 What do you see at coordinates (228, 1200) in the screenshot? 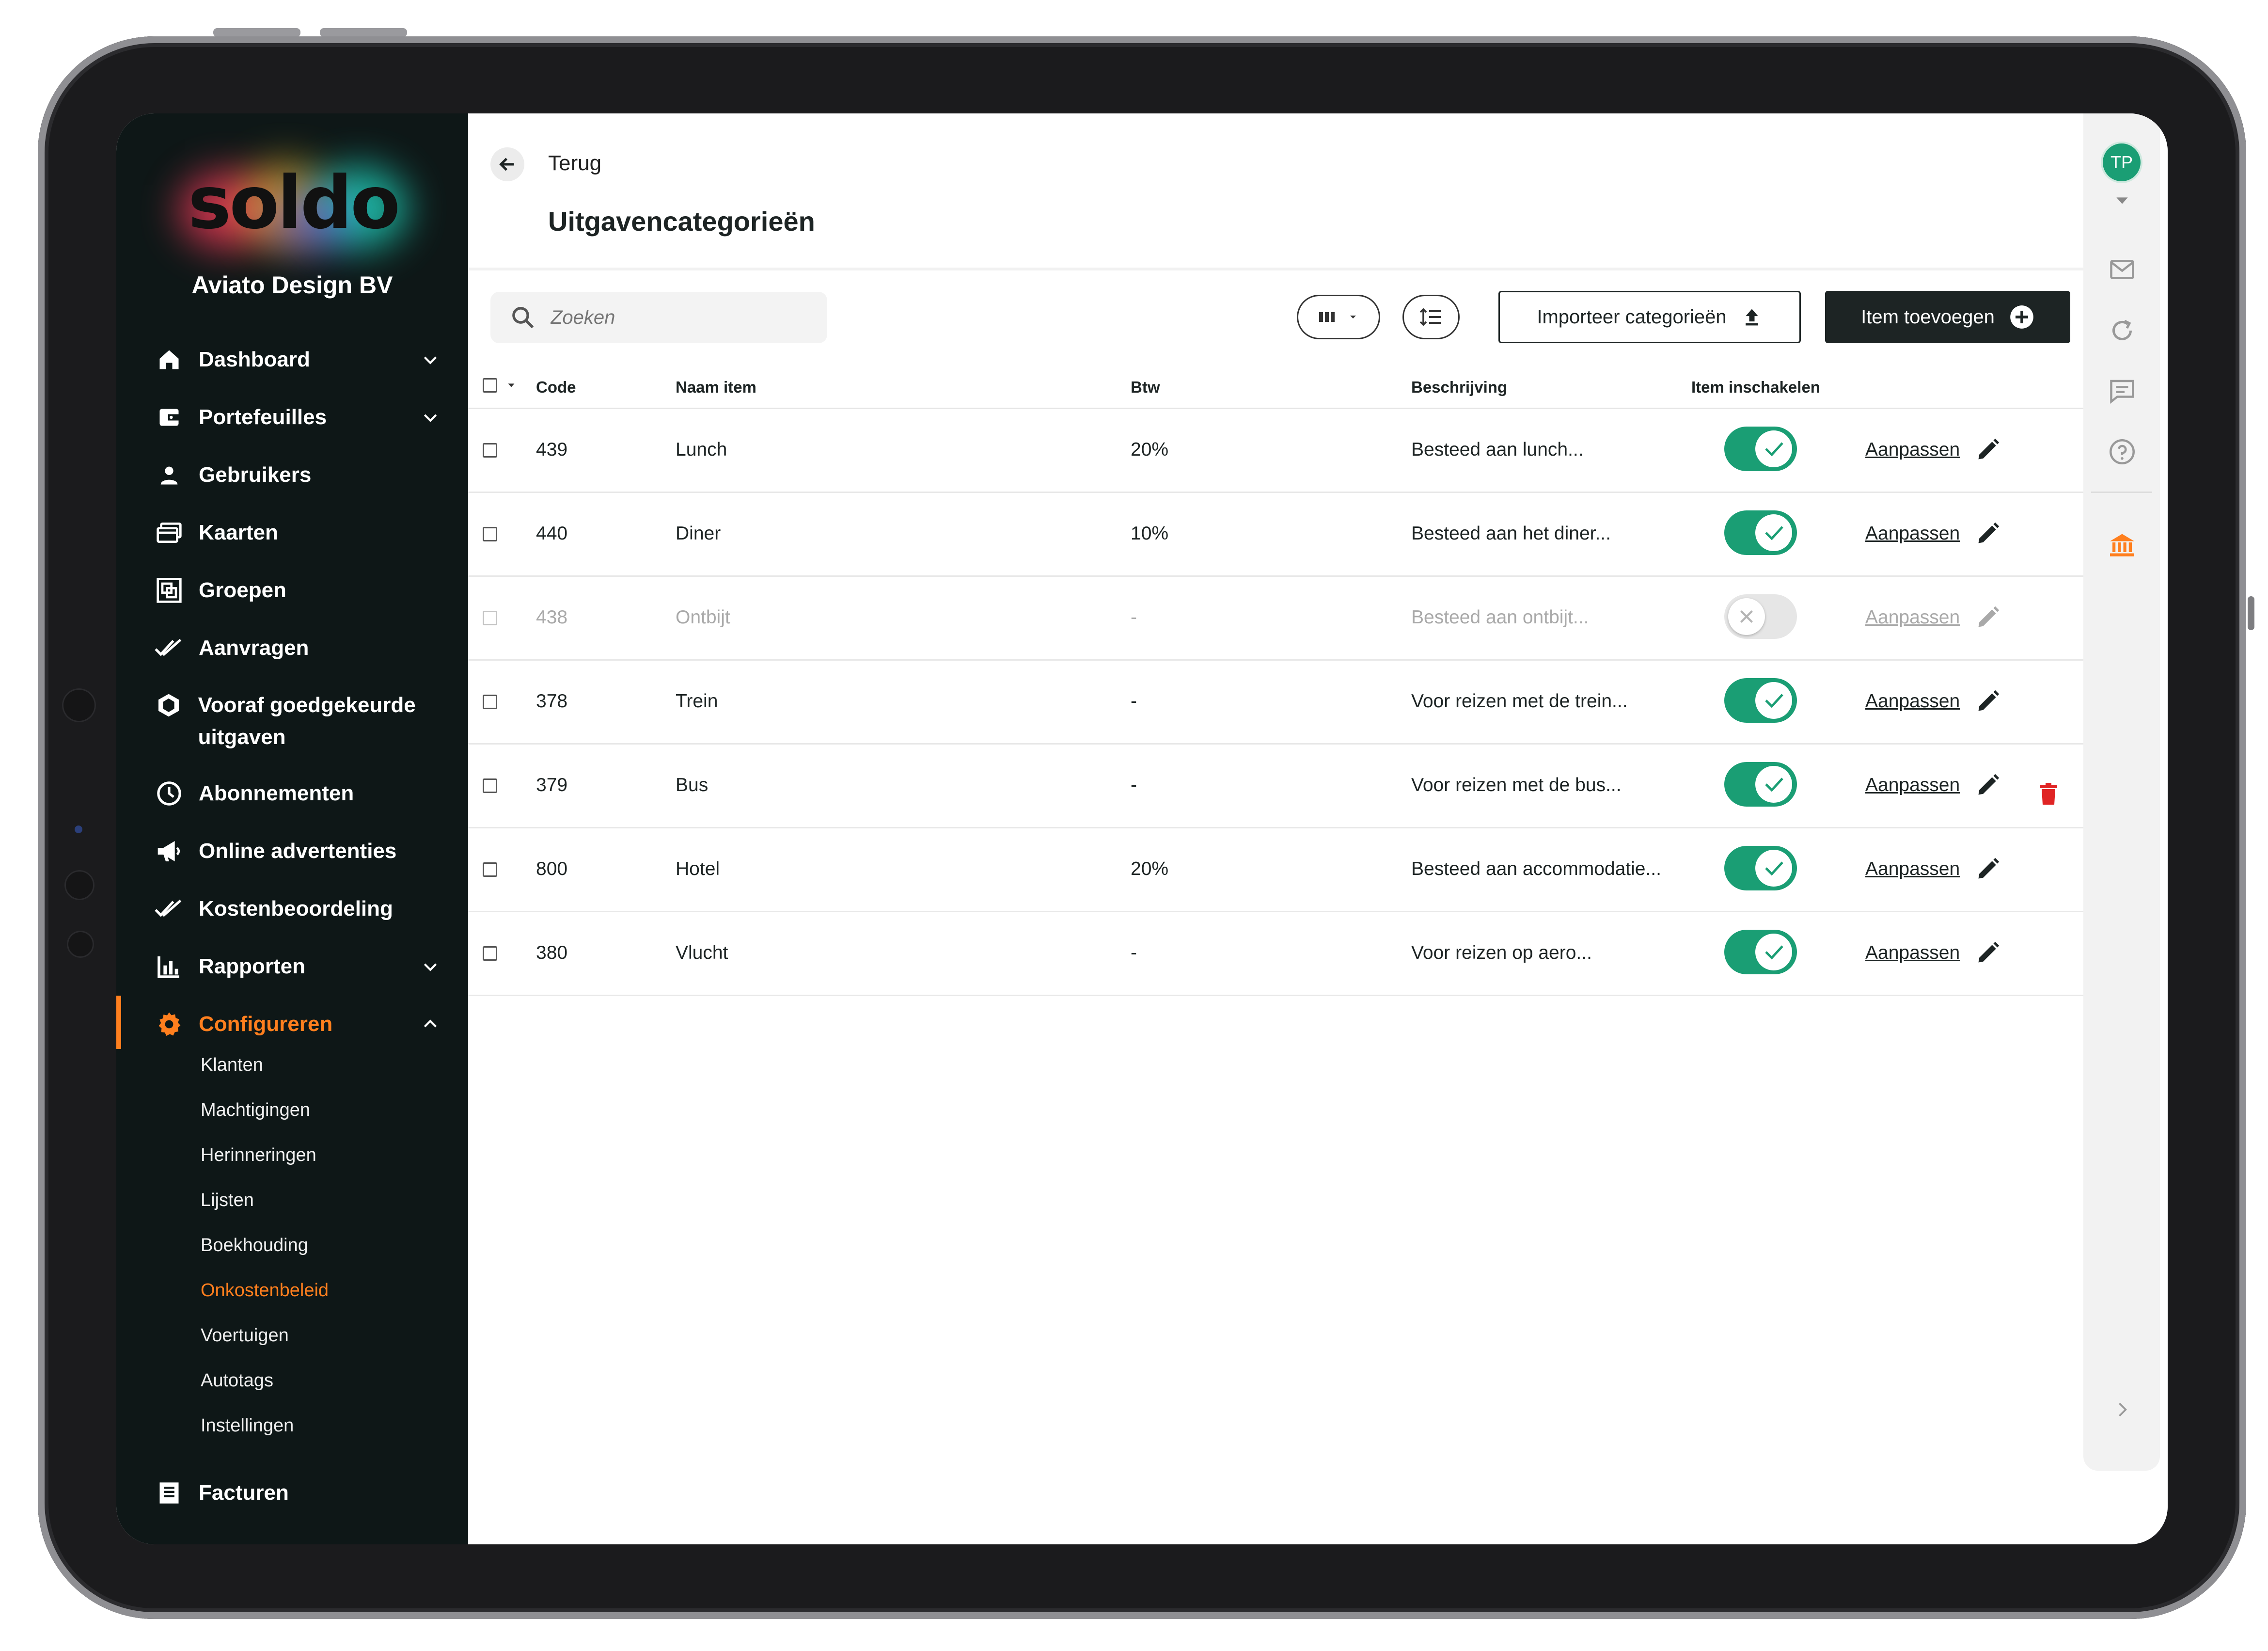
I see `sub-lijsten: Lijsten` at bounding box center [228, 1200].